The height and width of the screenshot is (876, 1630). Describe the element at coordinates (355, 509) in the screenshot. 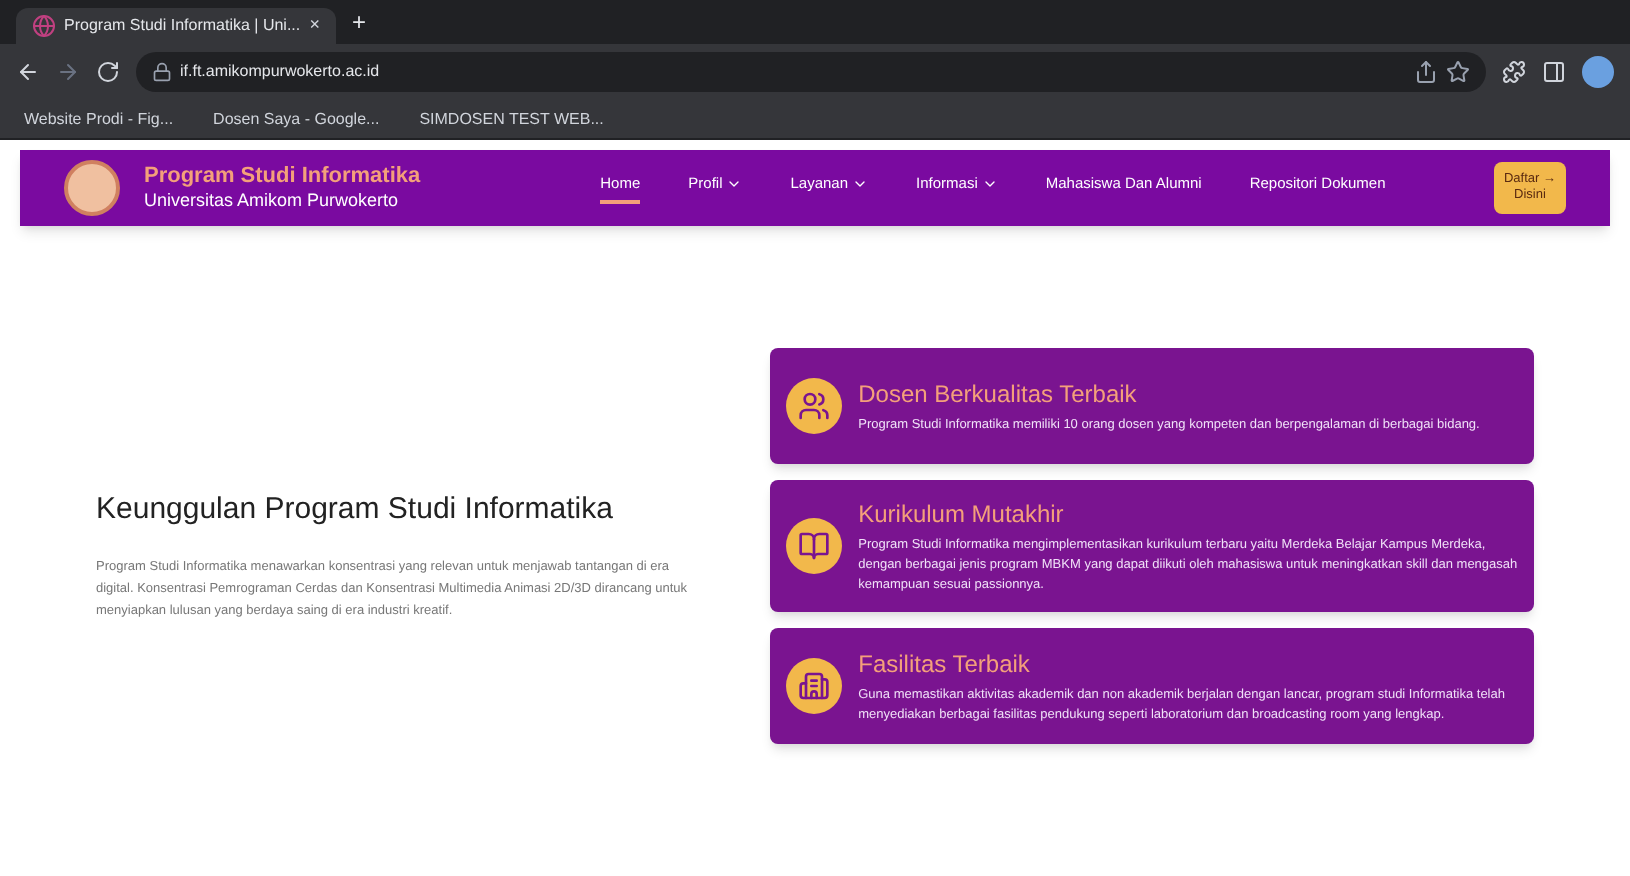

I see `section-heading: Keunggulan Program Studi Informatika` at that location.